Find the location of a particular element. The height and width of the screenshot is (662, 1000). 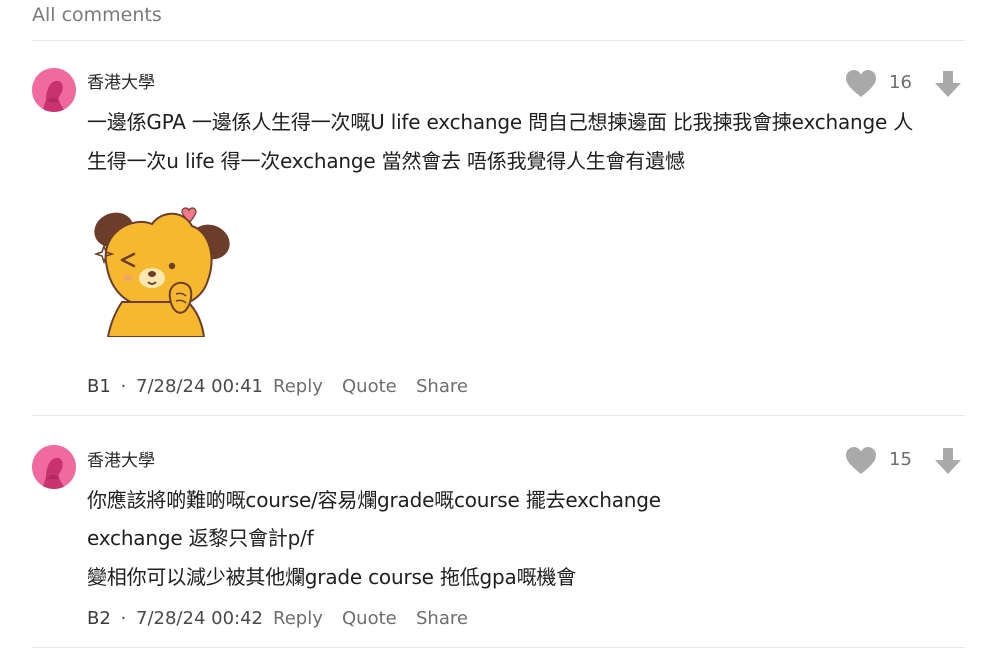

vote-controls: 15 is located at coordinates (907, 461).